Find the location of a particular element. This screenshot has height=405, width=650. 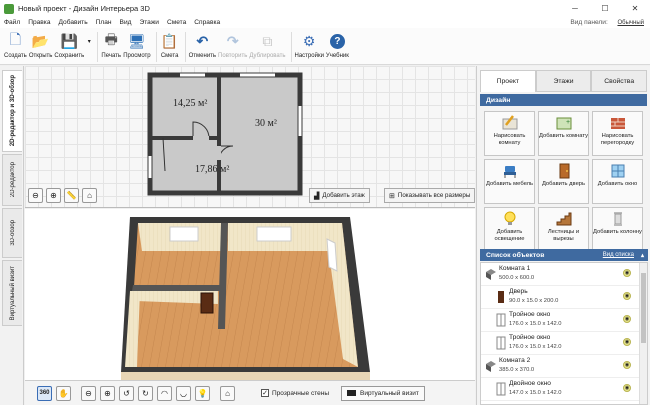

menu-estimate: Смета is located at coordinates (176, 22).